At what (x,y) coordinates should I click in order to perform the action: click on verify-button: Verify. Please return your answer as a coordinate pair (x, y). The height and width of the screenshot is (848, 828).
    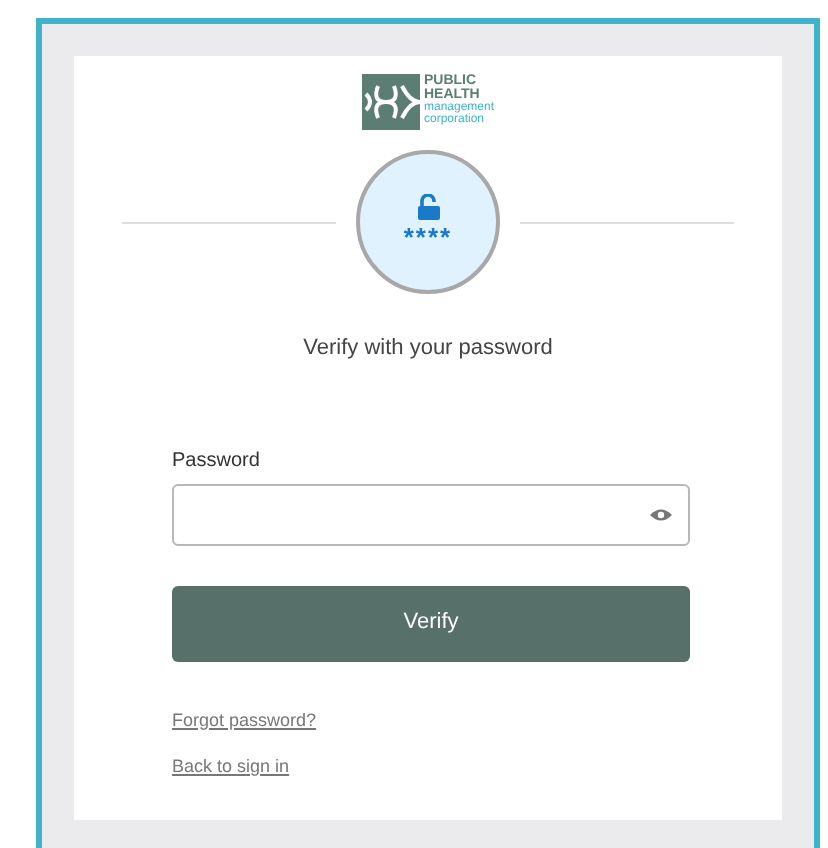
    Looking at the image, I should click on (431, 623).